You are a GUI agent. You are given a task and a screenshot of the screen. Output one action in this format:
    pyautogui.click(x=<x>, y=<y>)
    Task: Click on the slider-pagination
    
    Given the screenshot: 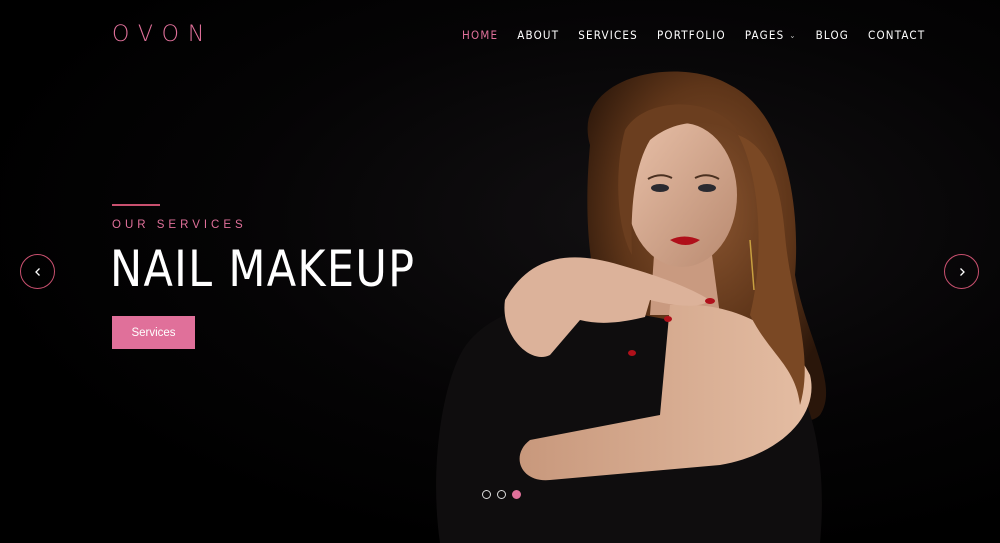 What is the action you would take?
    pyautogui.click(x=501, y=494)
    